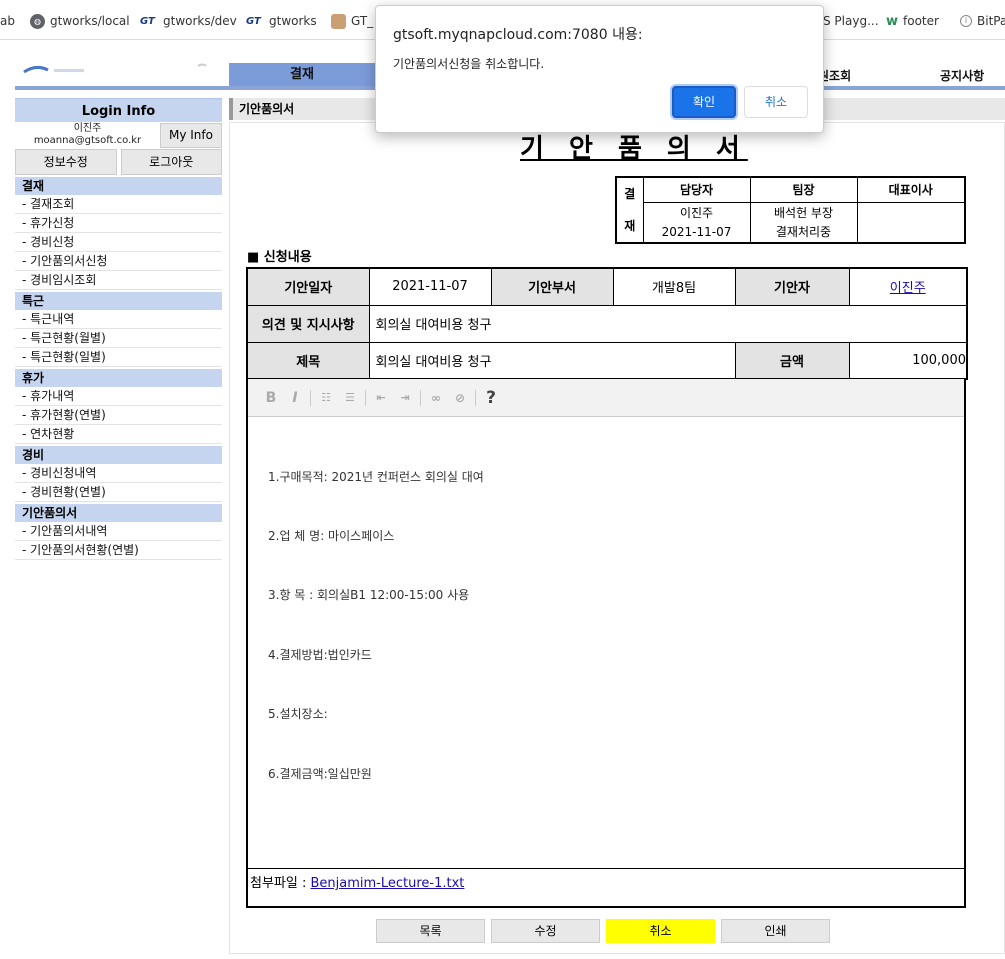 Image resolution: width=1005 pixels, height=959 pixels. Describe the element at coordinates (118, 357) in the screenshot. I see `sidebar-item: - 특근현황(일별)` at that location.